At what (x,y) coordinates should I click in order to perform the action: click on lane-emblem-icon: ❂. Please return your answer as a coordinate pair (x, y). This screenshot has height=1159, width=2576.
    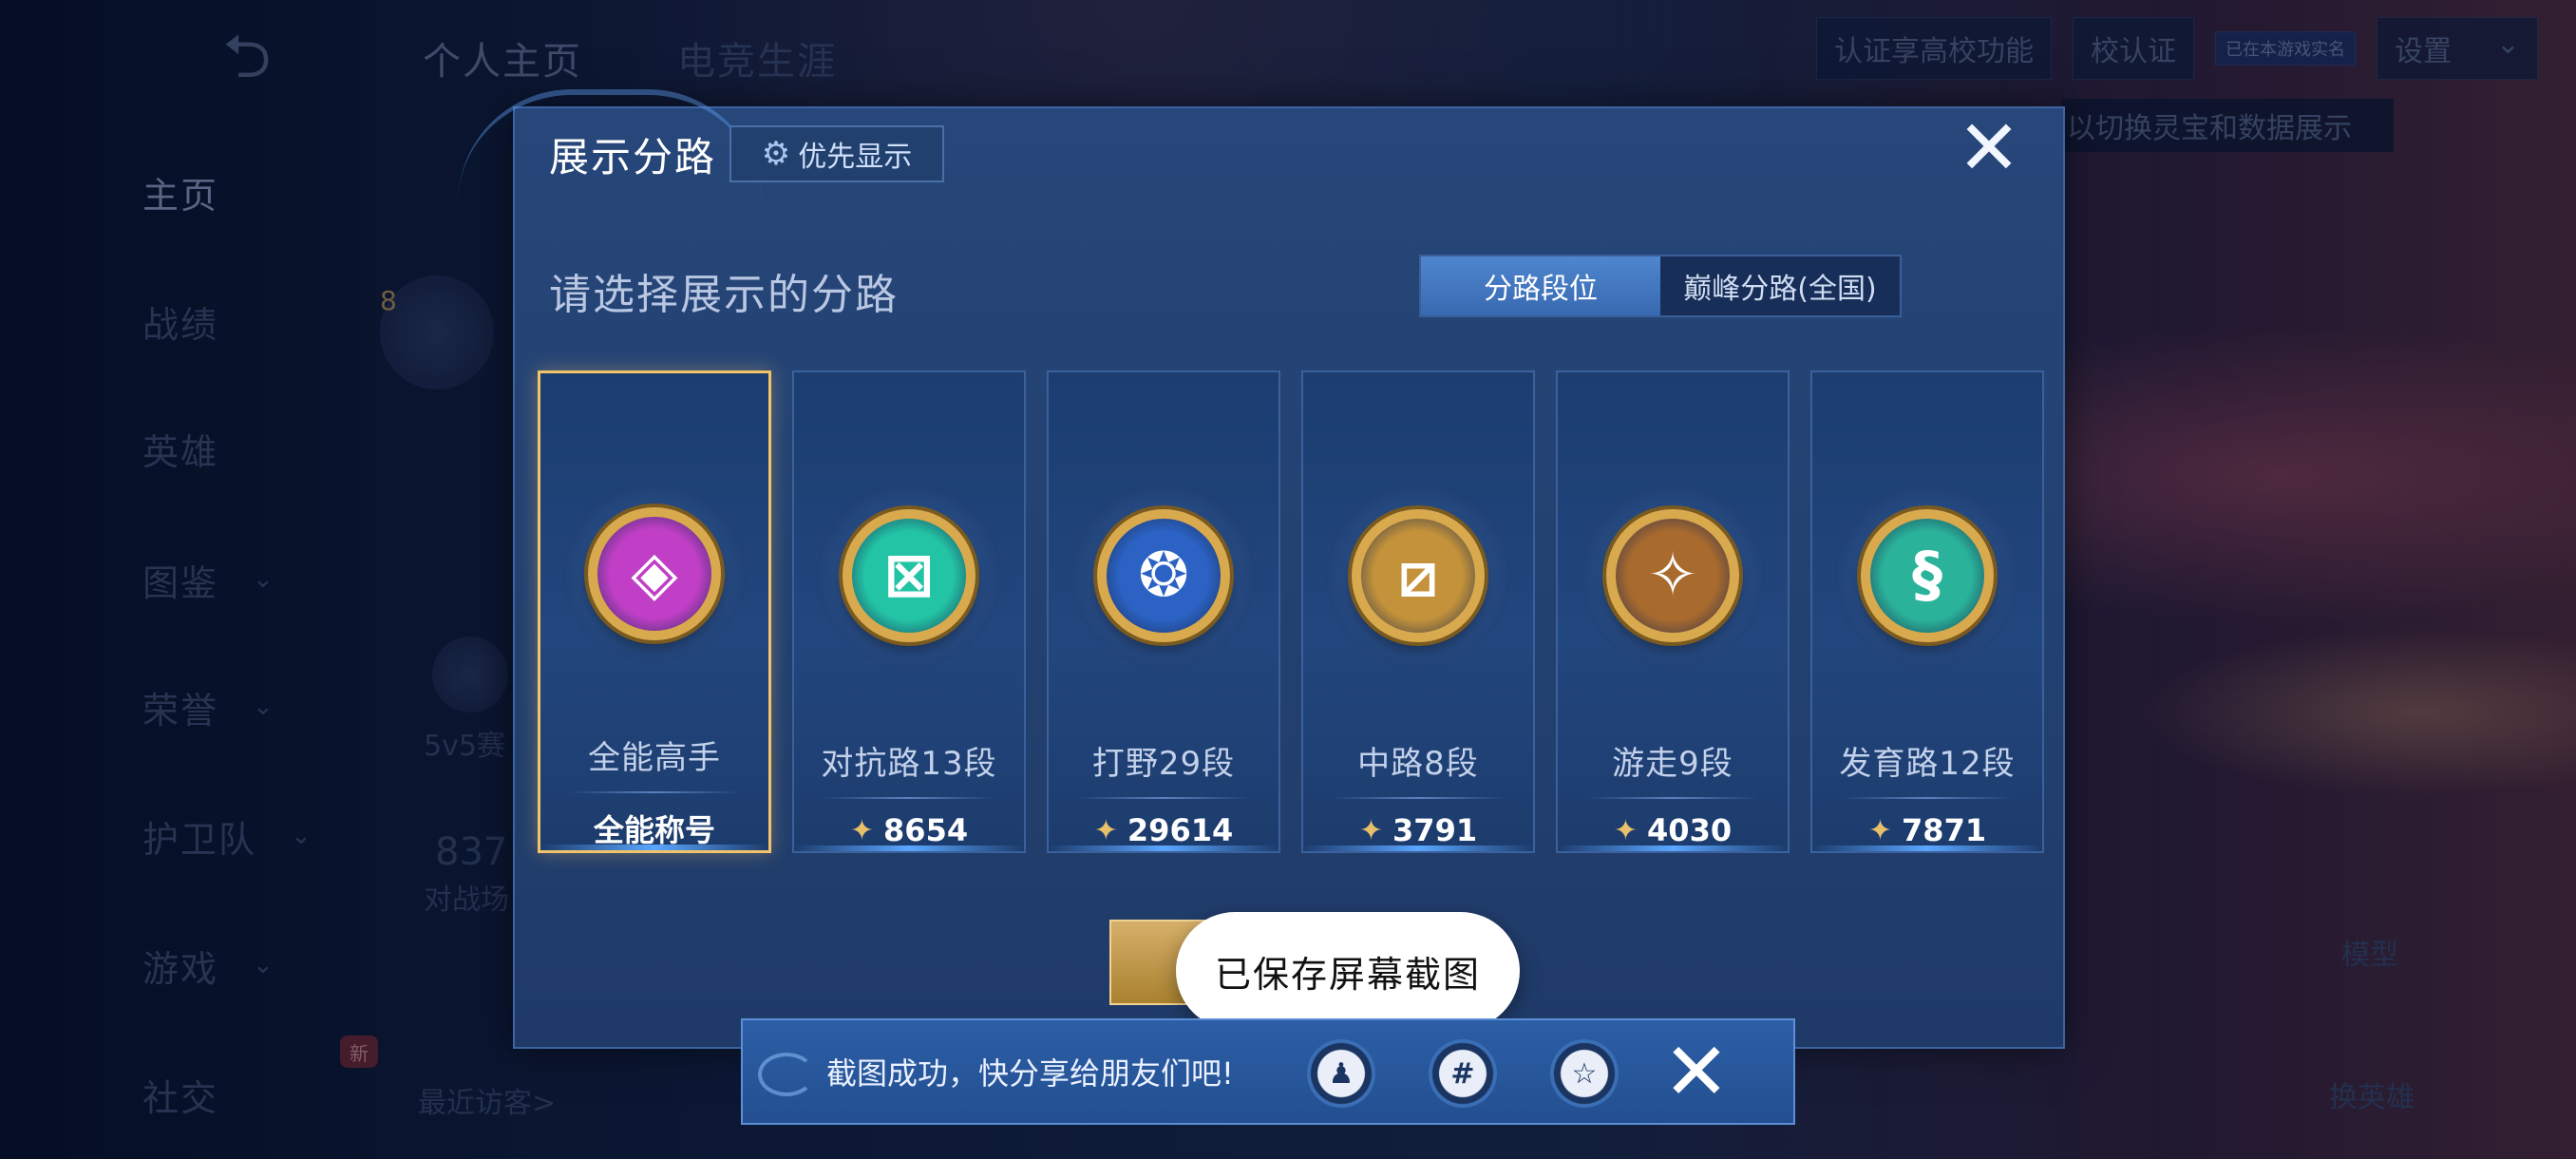
    Looking at the image, I should click on (1163, 575).